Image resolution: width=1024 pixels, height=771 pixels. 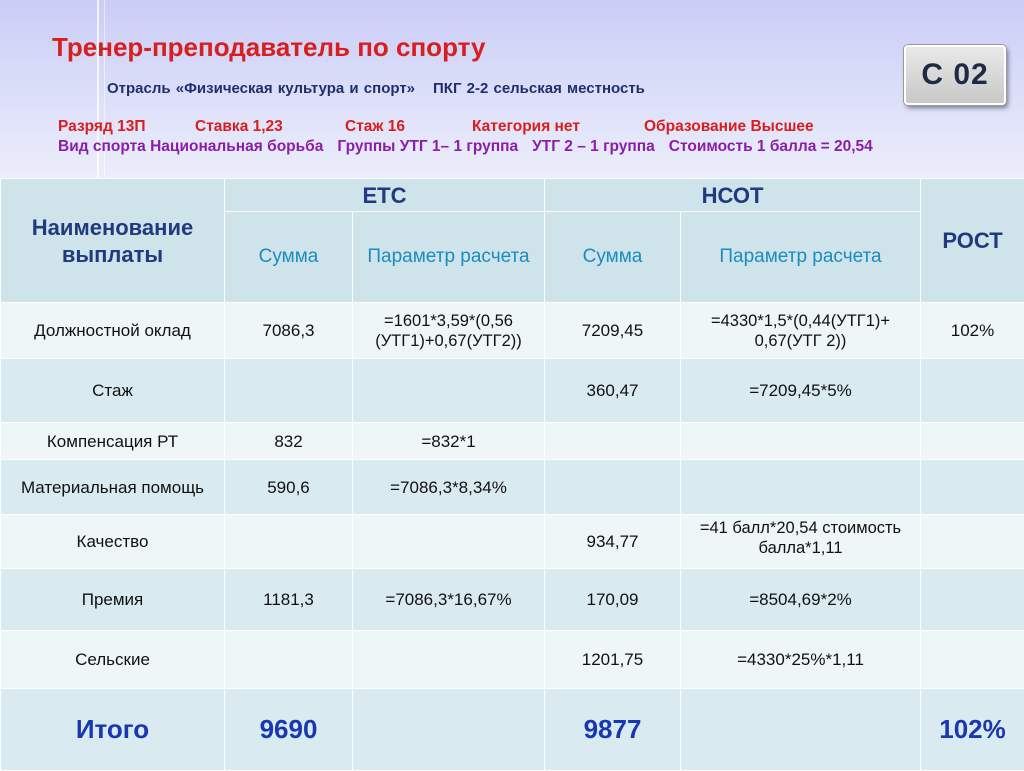 What do you see at coordinates (289, 730) in the screenshot?
I see `cell-total-etc-sum: 9690` at bounding box center [289, 730].